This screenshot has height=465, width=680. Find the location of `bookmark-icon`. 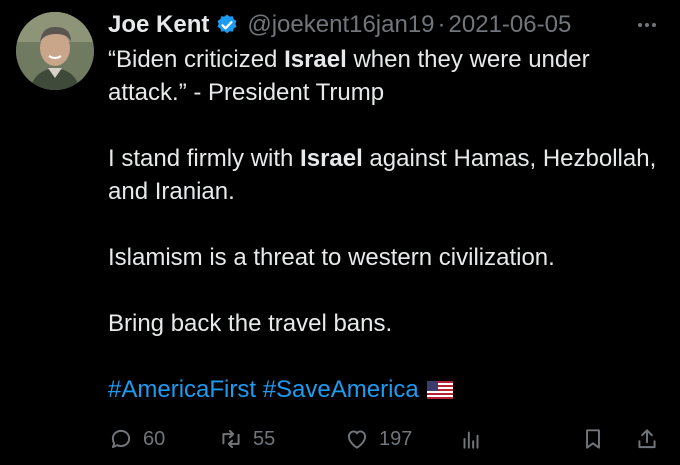

bookmark-icon is located at coordinates (593, 439).